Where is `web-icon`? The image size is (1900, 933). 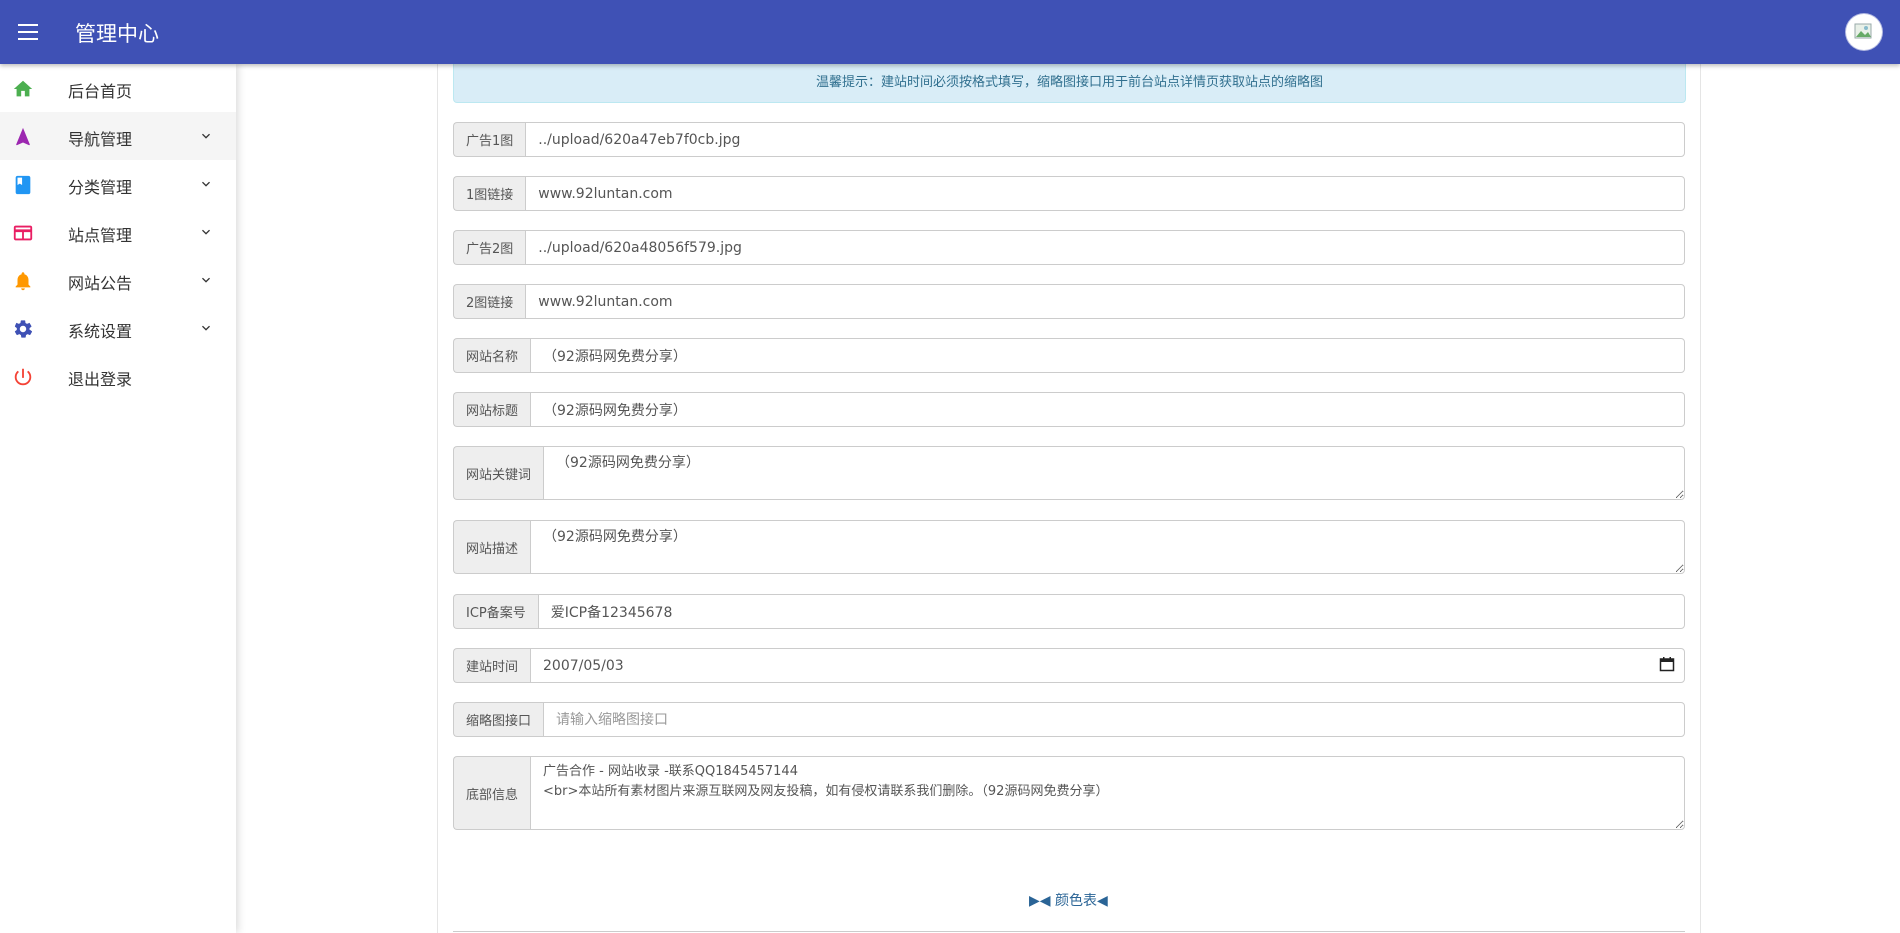 web-icon is located at coordinates (23, 233).